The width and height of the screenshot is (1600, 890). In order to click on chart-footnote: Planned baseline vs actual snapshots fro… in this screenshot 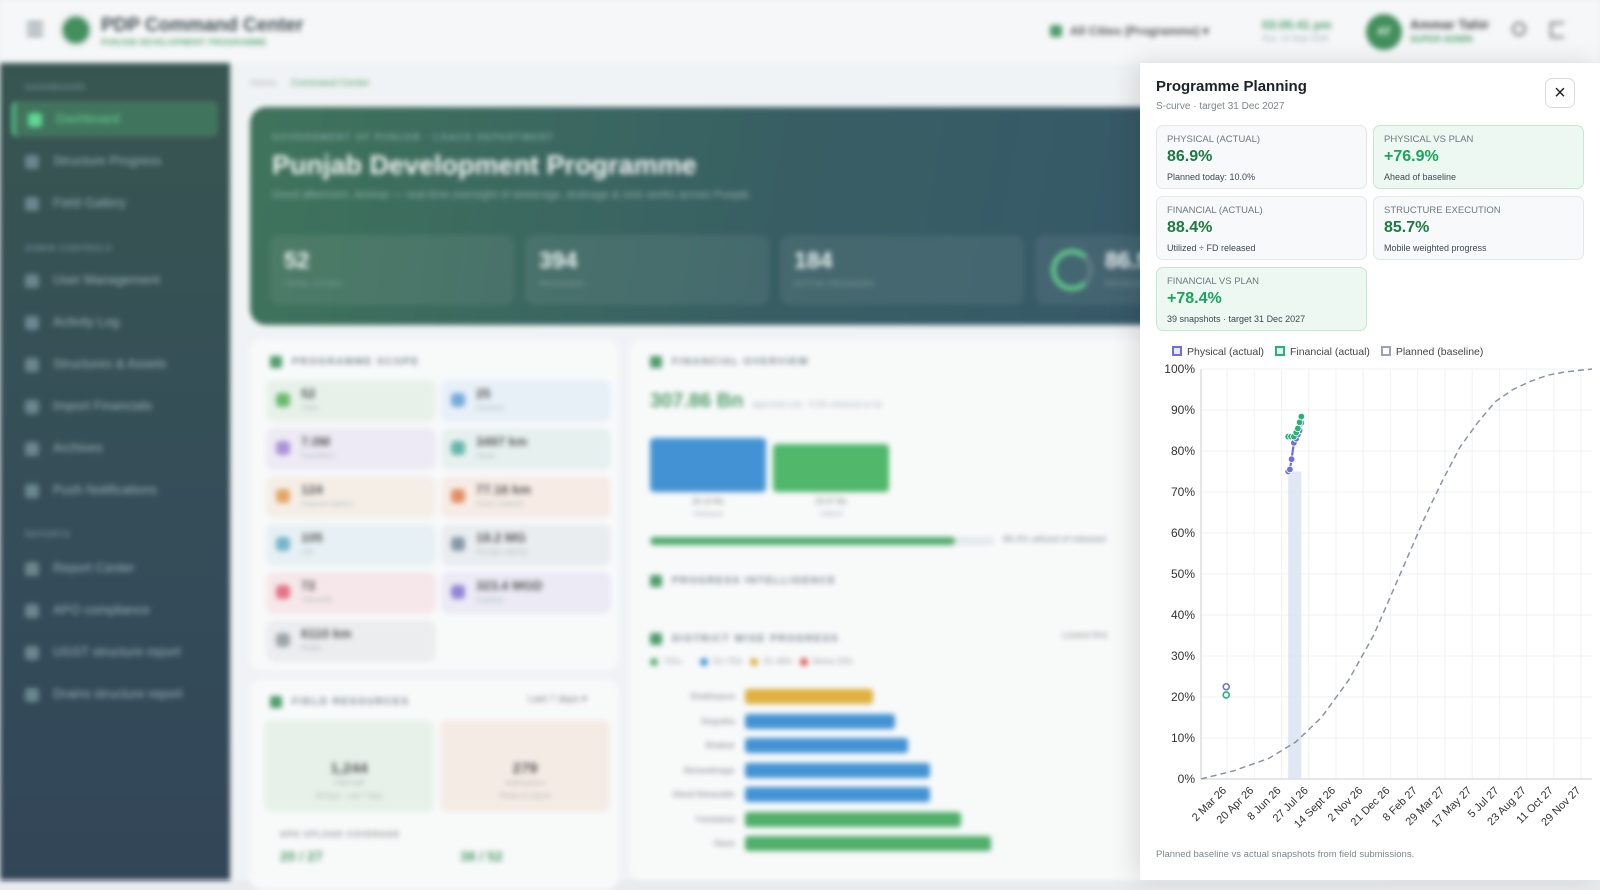, I will do `click(1285, 854)`.